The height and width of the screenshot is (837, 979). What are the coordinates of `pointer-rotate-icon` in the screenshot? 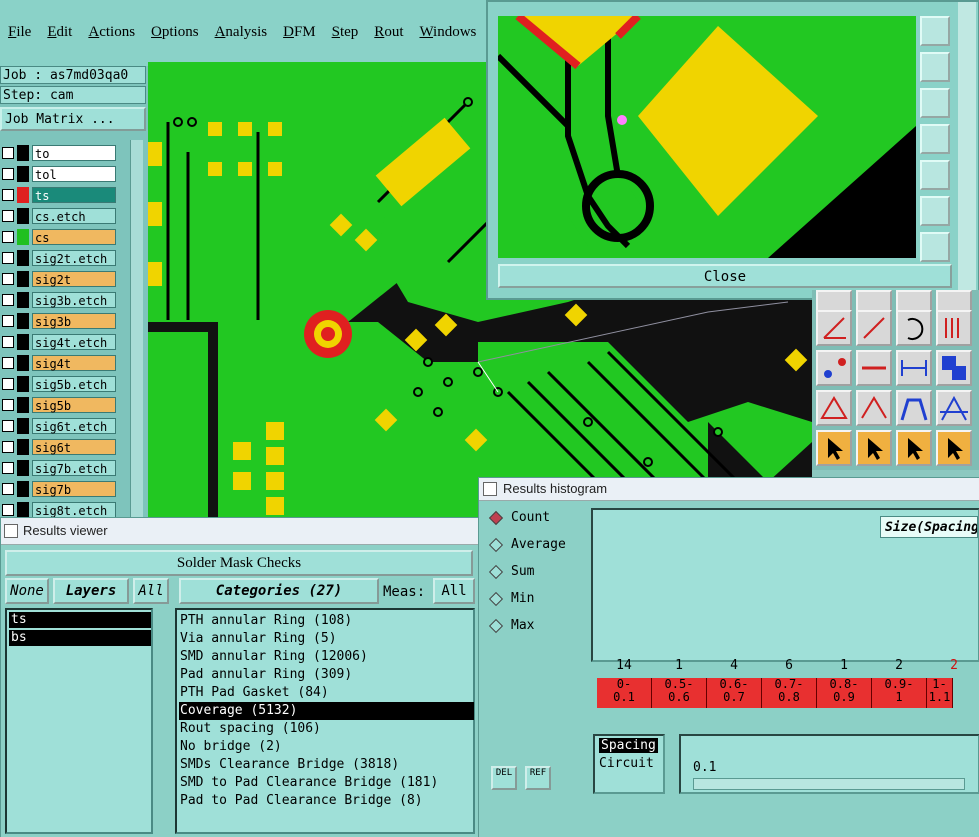 It's located at (914, 448).